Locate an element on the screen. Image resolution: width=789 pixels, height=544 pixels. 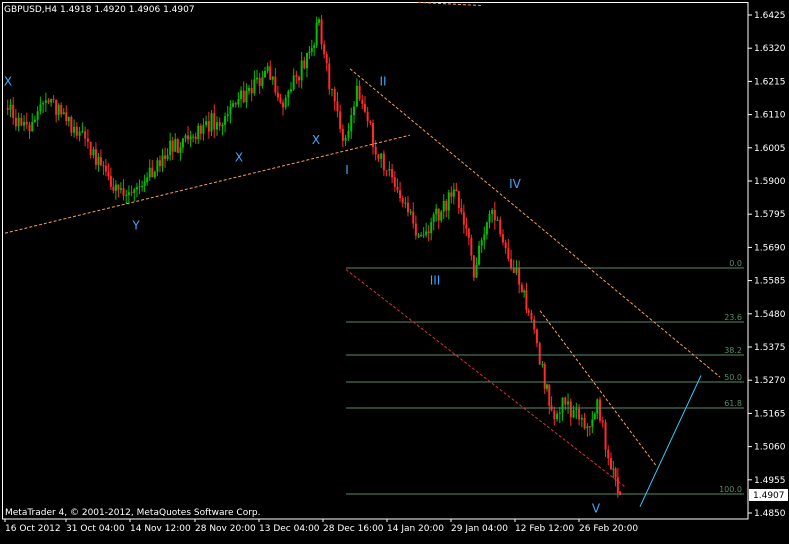
last-price-label: 1.4907 is located at coordinates (769, 496).